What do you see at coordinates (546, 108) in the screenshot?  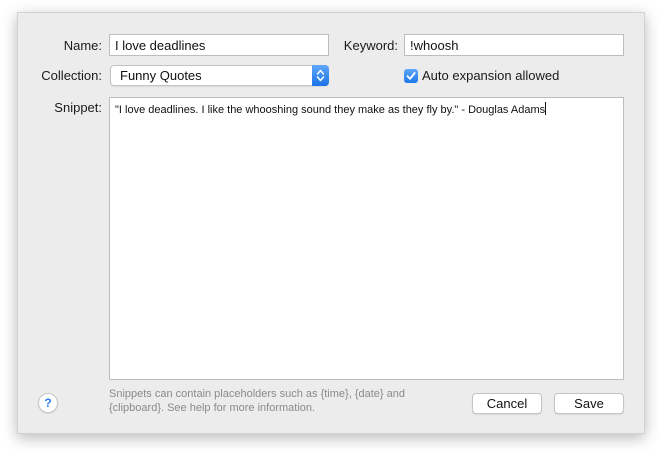 I see `text-caret` at bounding box center [546, 108].